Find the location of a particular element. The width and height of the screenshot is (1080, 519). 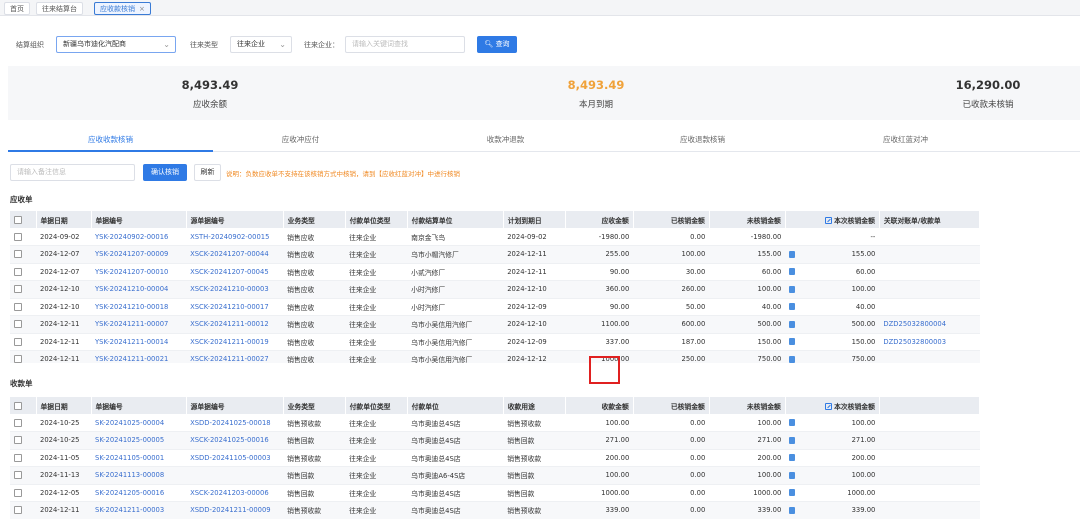

table-cell: DZD25032800003 is located at coordinates (929, 342).